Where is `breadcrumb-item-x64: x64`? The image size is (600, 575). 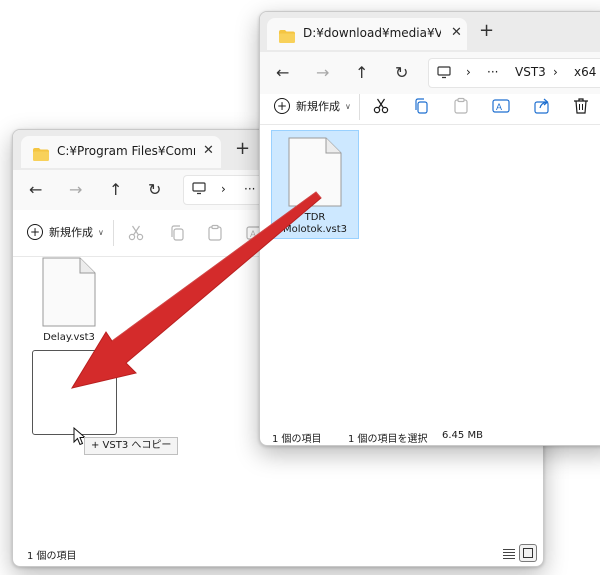
breadcrumb-item-x64: x64 is located at coordinates (585, 72).